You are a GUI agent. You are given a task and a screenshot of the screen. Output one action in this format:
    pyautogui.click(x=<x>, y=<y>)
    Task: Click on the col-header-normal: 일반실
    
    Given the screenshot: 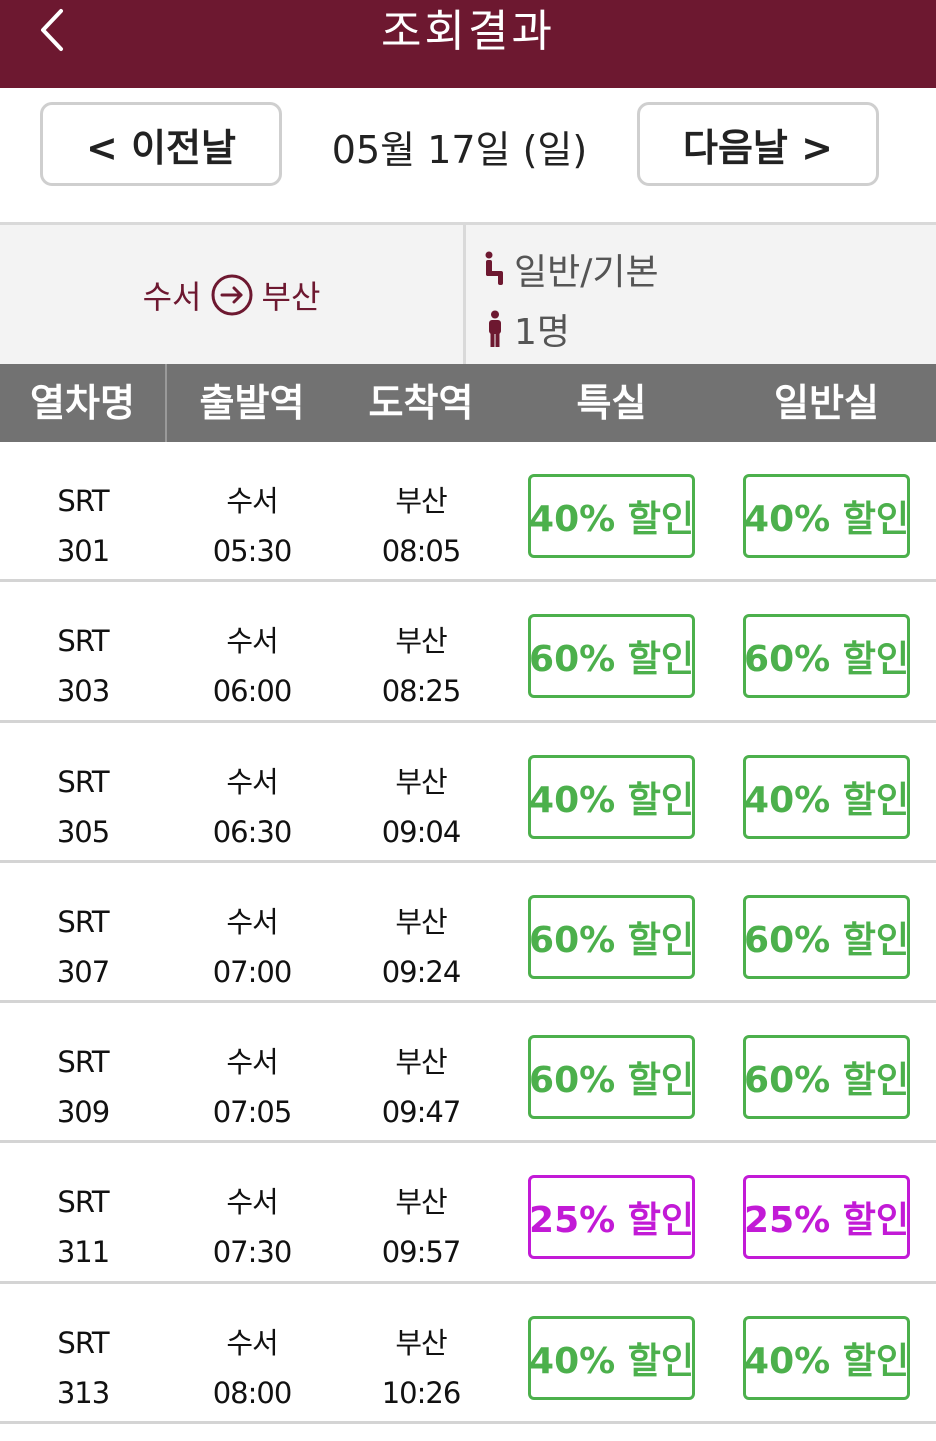 What is the action you would take?
    pyautogui.click(x=826, y=403)
    